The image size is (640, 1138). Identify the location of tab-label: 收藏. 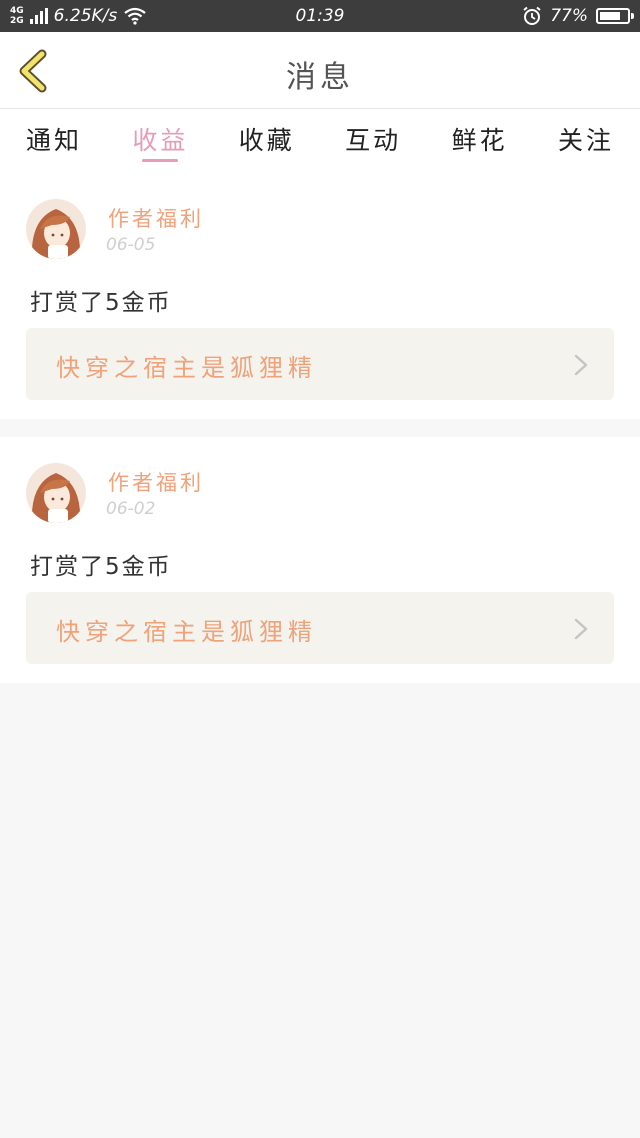
(266, 140).